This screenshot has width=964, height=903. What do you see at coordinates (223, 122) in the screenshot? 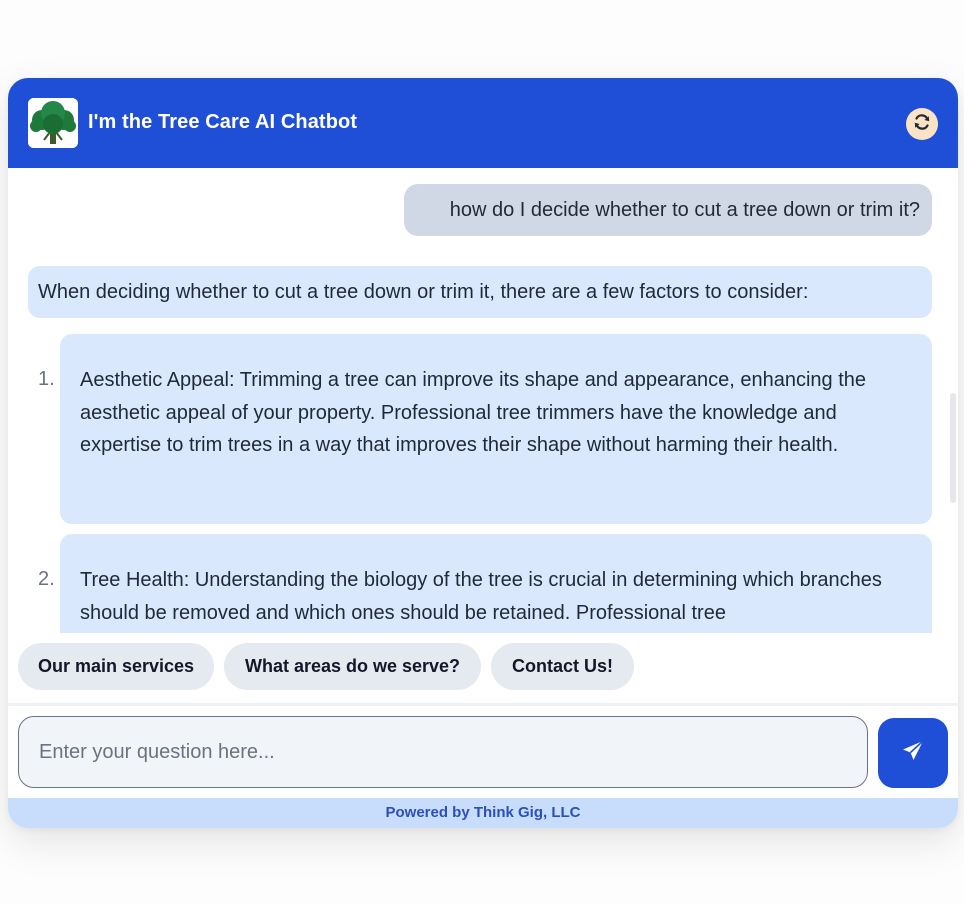
I see `chat-title: I'm the Tree Care AI Chatbot` at bounding box center [223, 122].